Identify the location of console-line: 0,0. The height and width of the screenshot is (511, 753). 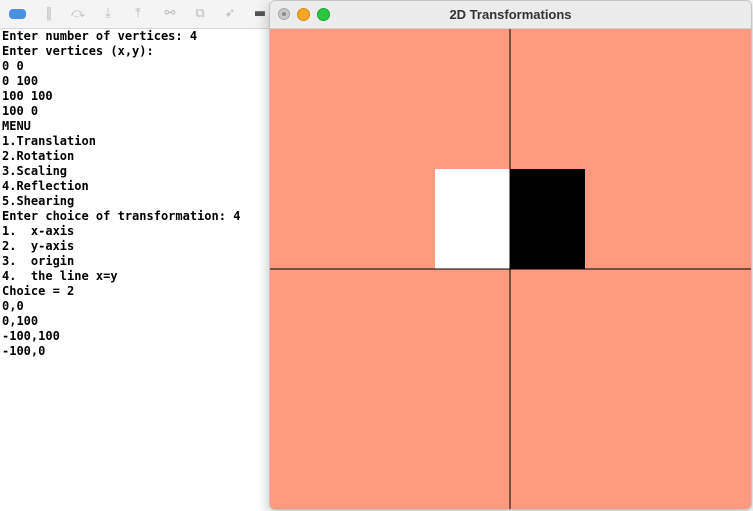
(13, 306).